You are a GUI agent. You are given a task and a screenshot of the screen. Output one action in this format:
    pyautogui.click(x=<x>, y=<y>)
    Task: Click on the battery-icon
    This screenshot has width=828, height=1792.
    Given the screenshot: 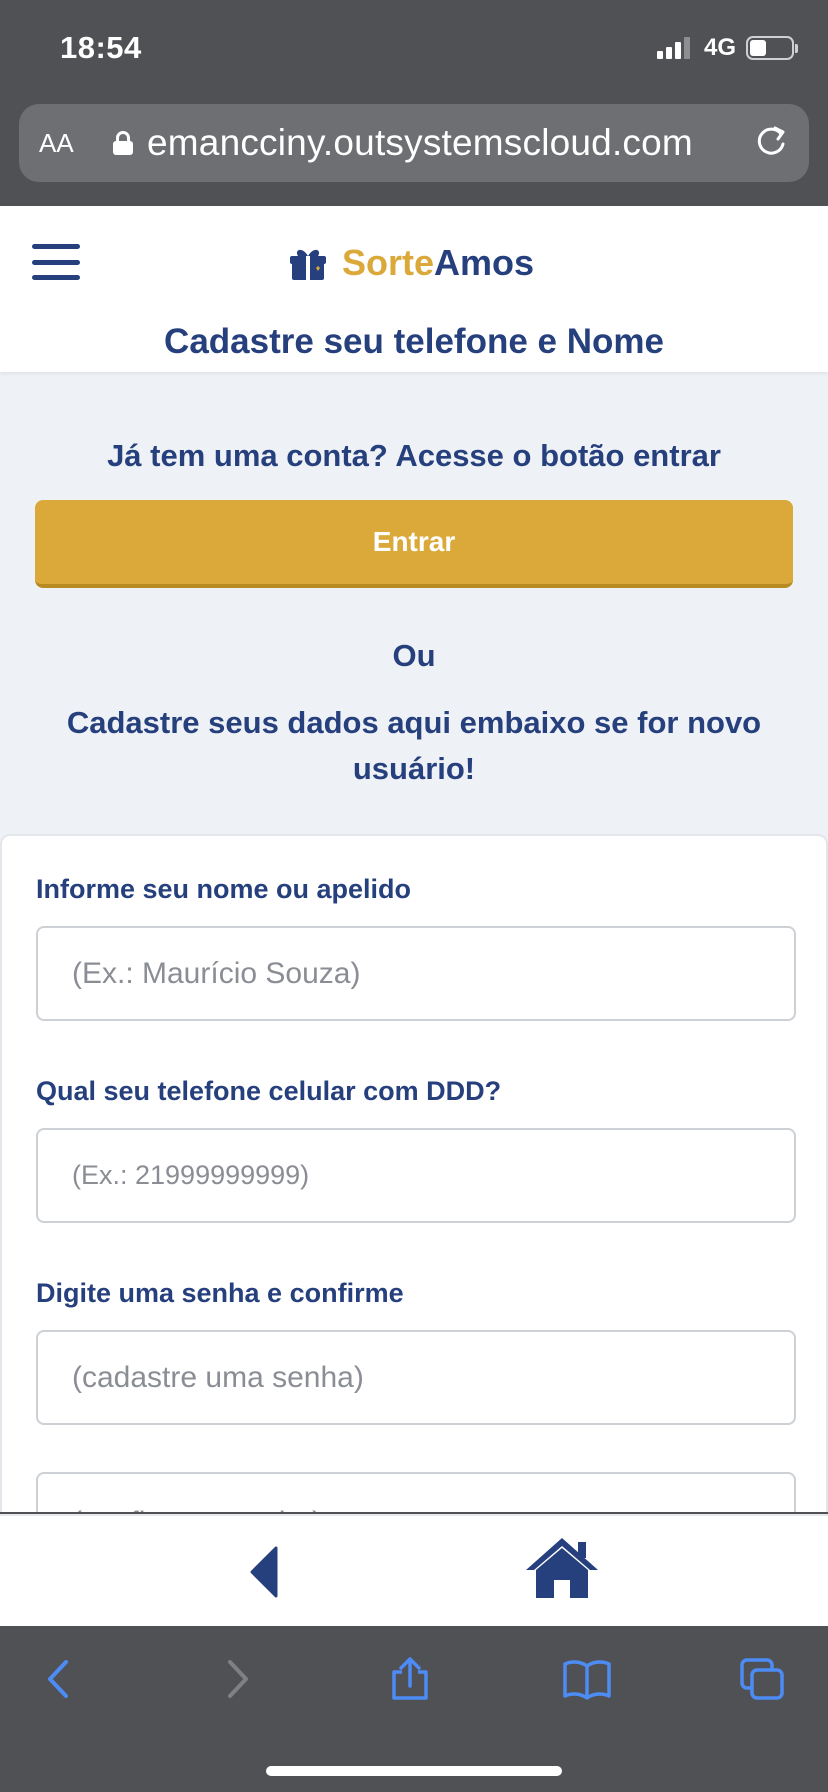 What is the action you would take?
    pyautogui.click(x=772, y=48)
    